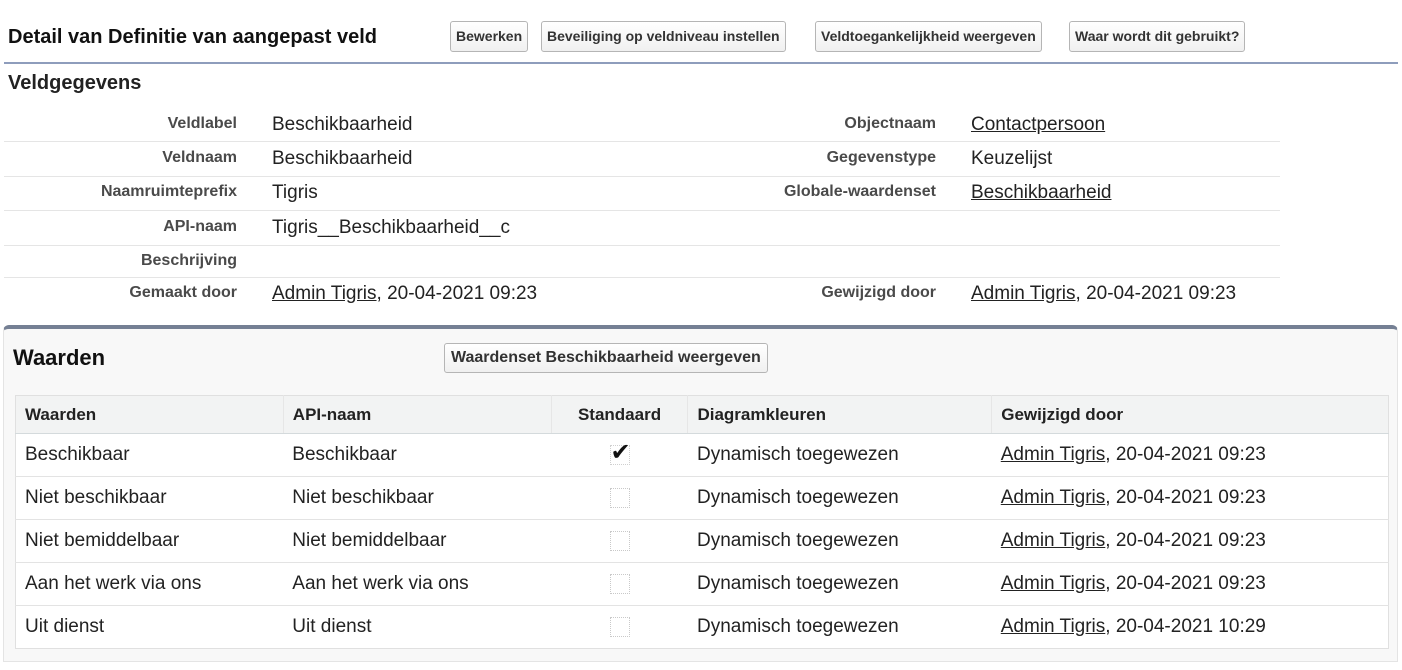  What do you see at coordinates (65, 626) in the screenshot?
I see `row-value: Uit dienst` at bounding box center [65, 626].